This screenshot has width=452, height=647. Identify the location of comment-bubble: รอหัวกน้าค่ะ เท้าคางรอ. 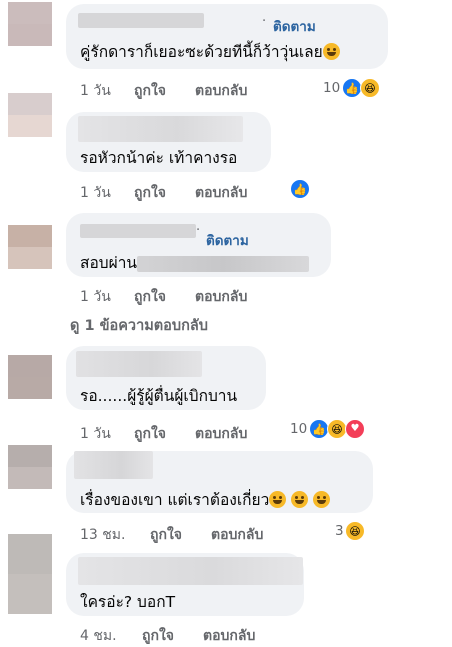
(168, 142).